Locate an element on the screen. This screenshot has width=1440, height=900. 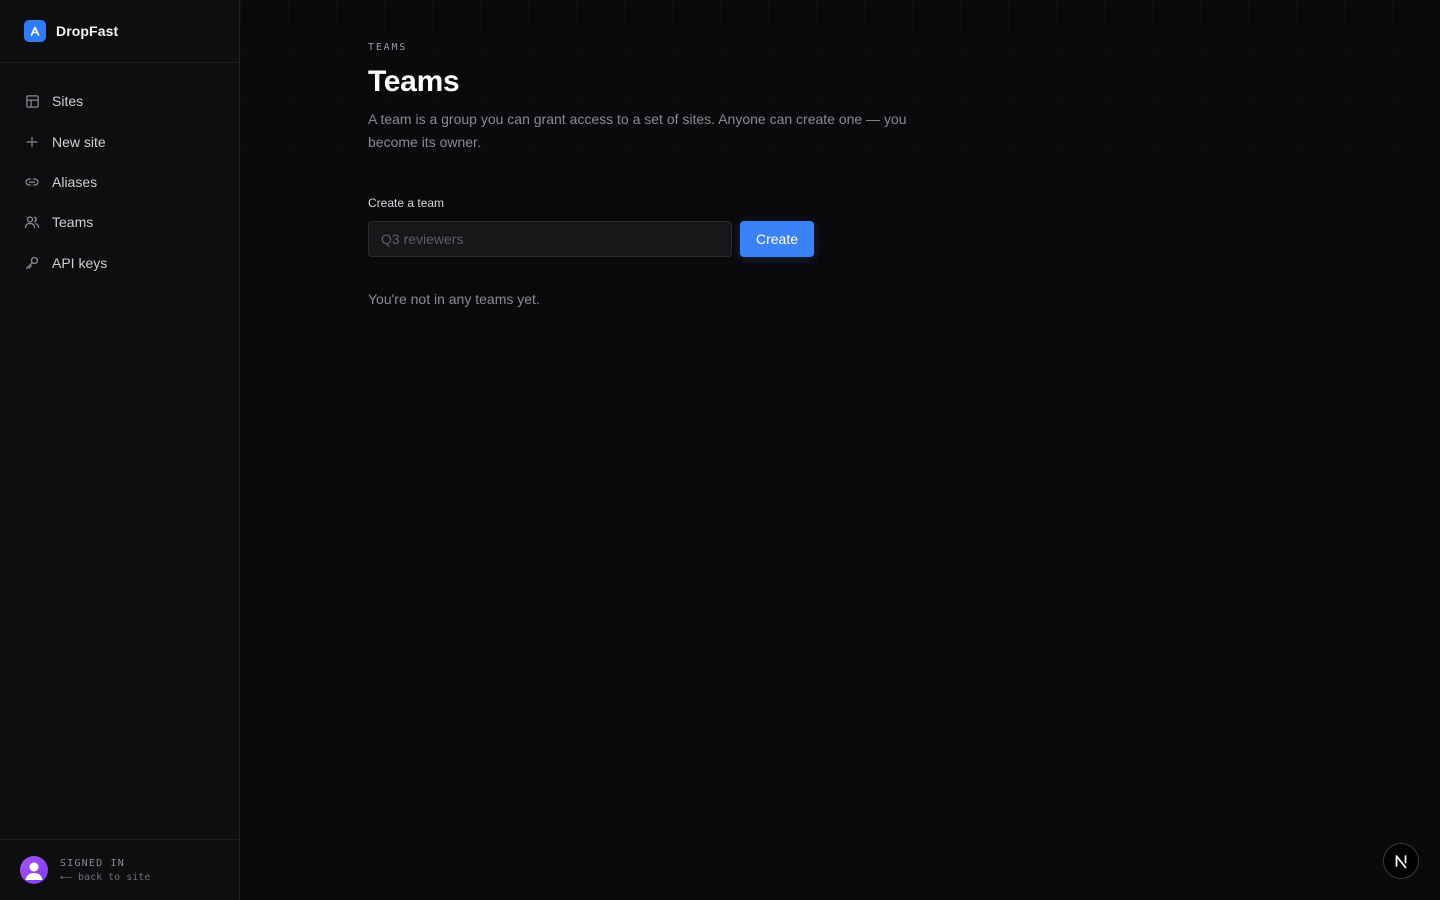
sidebar-item-api-keys: API keys is located at coordinates (119, 263).